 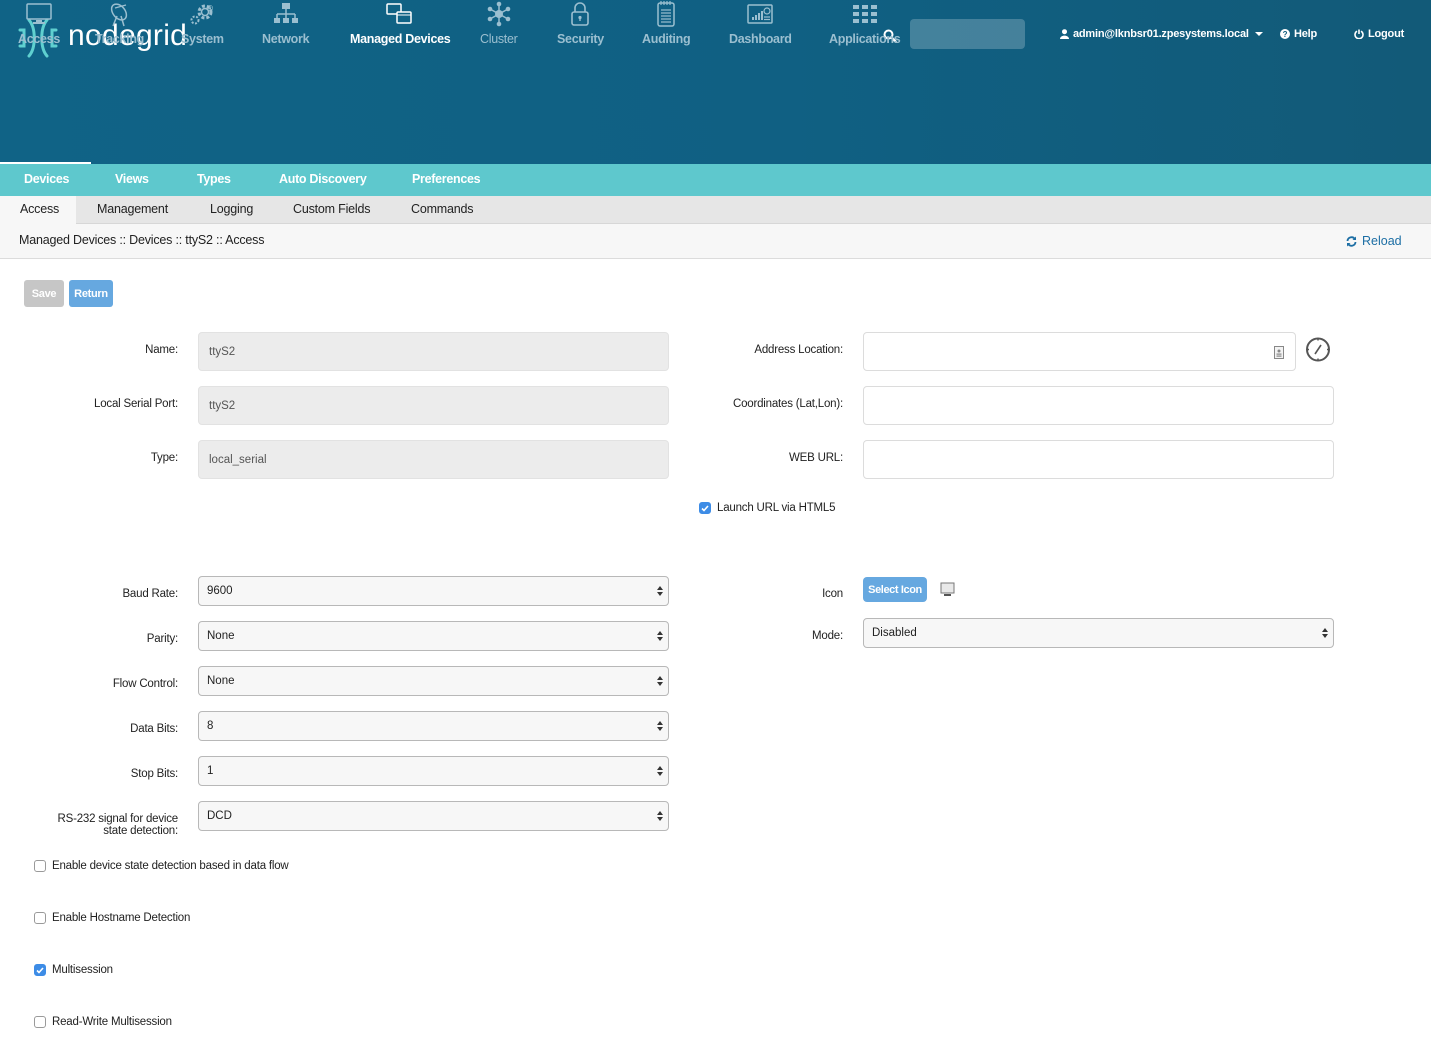 I want to click on chevron-down-icon, so click(x=1258, y=34).